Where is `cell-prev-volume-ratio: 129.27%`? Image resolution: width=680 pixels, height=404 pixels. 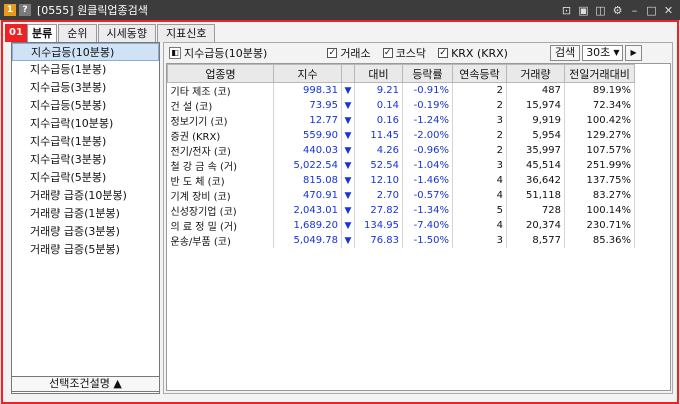 cell-prev-volume-ratio: 129.27% is located at coordinates (599, 135).